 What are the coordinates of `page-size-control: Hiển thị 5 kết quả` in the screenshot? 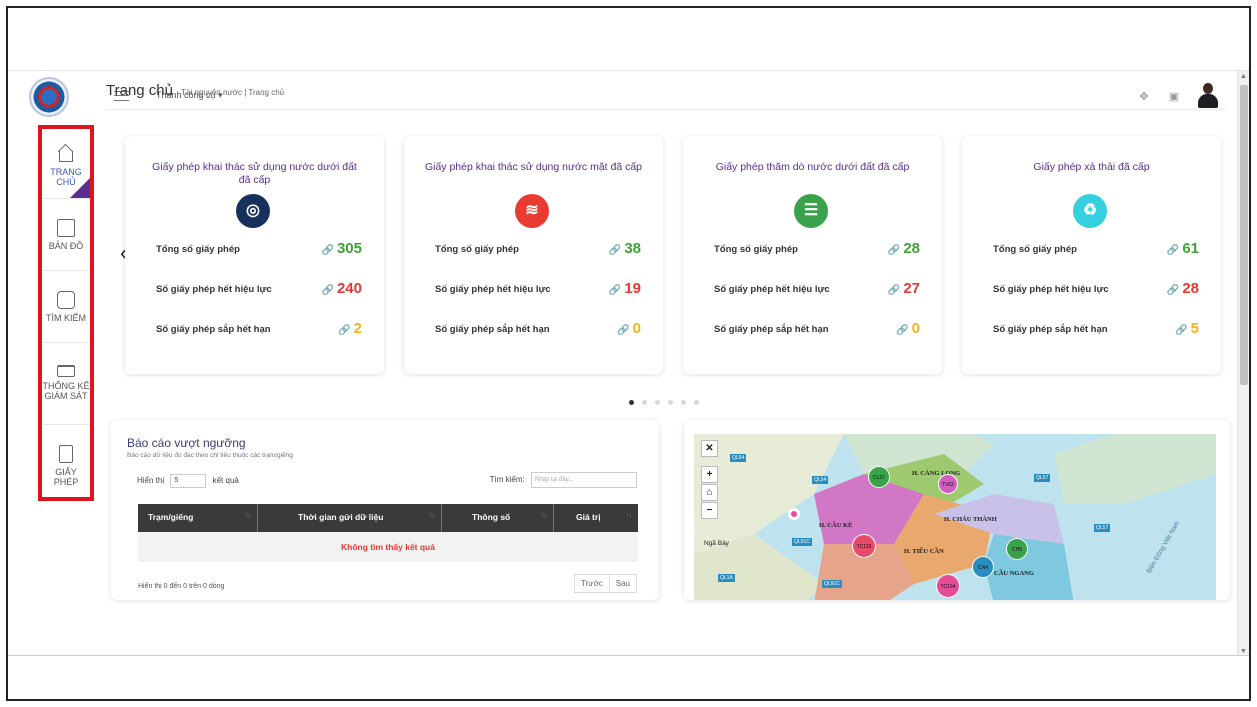 It's located at (188, 481).